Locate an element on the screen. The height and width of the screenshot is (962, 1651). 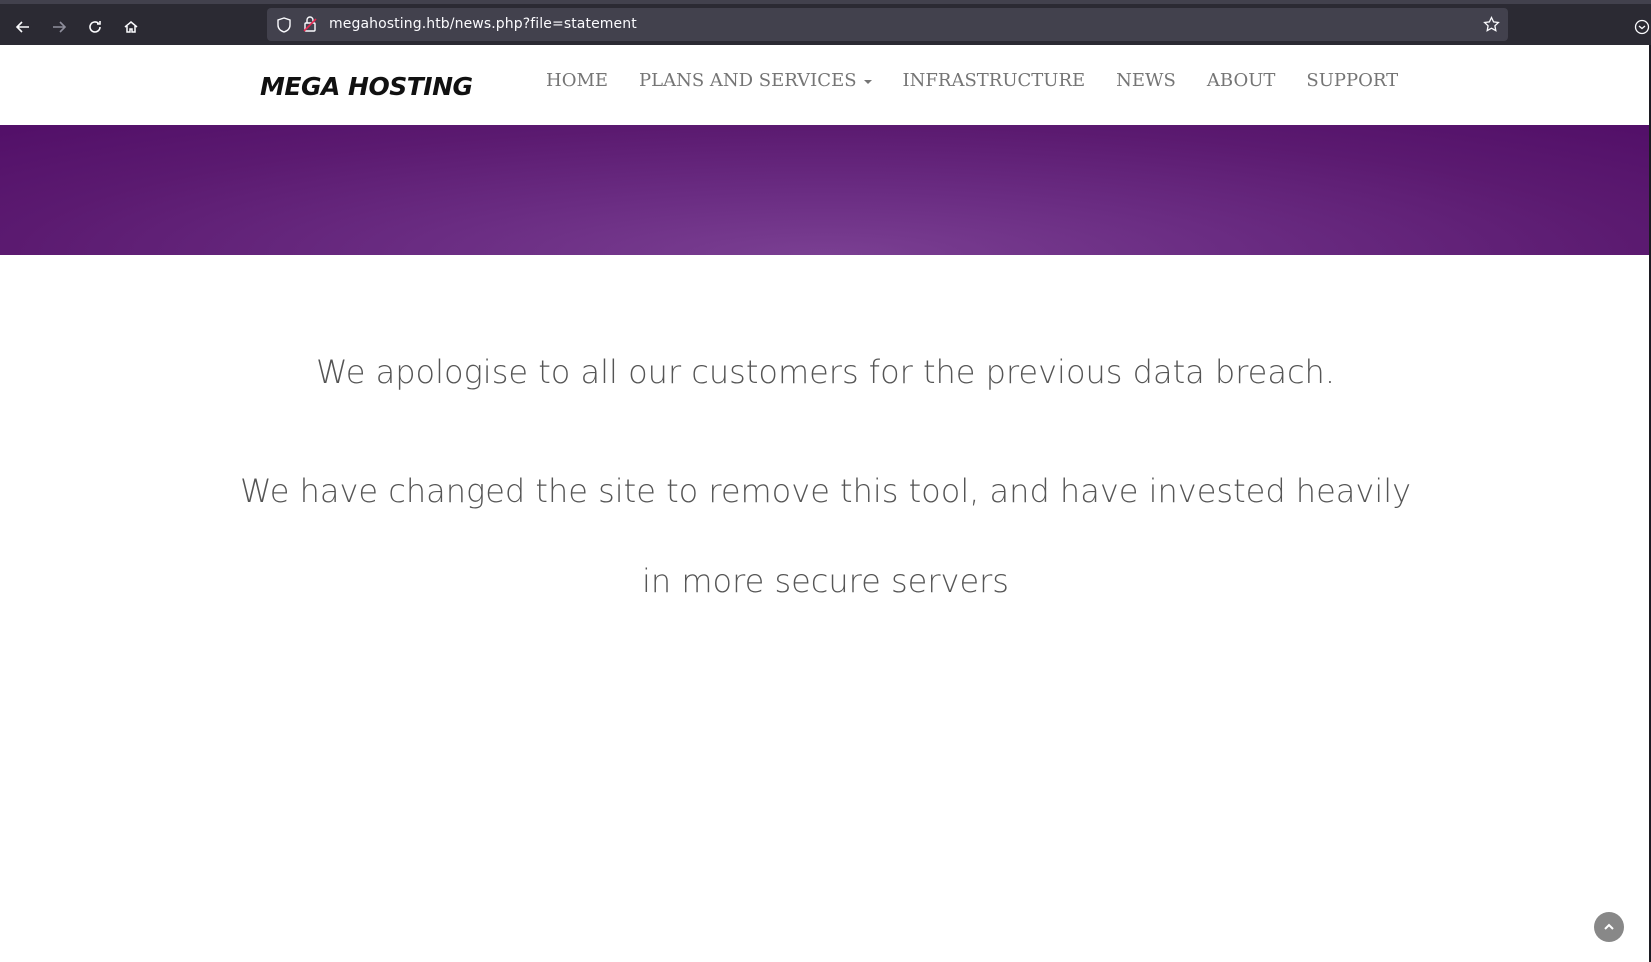
shield-icon is located at coordinates (284, 25).